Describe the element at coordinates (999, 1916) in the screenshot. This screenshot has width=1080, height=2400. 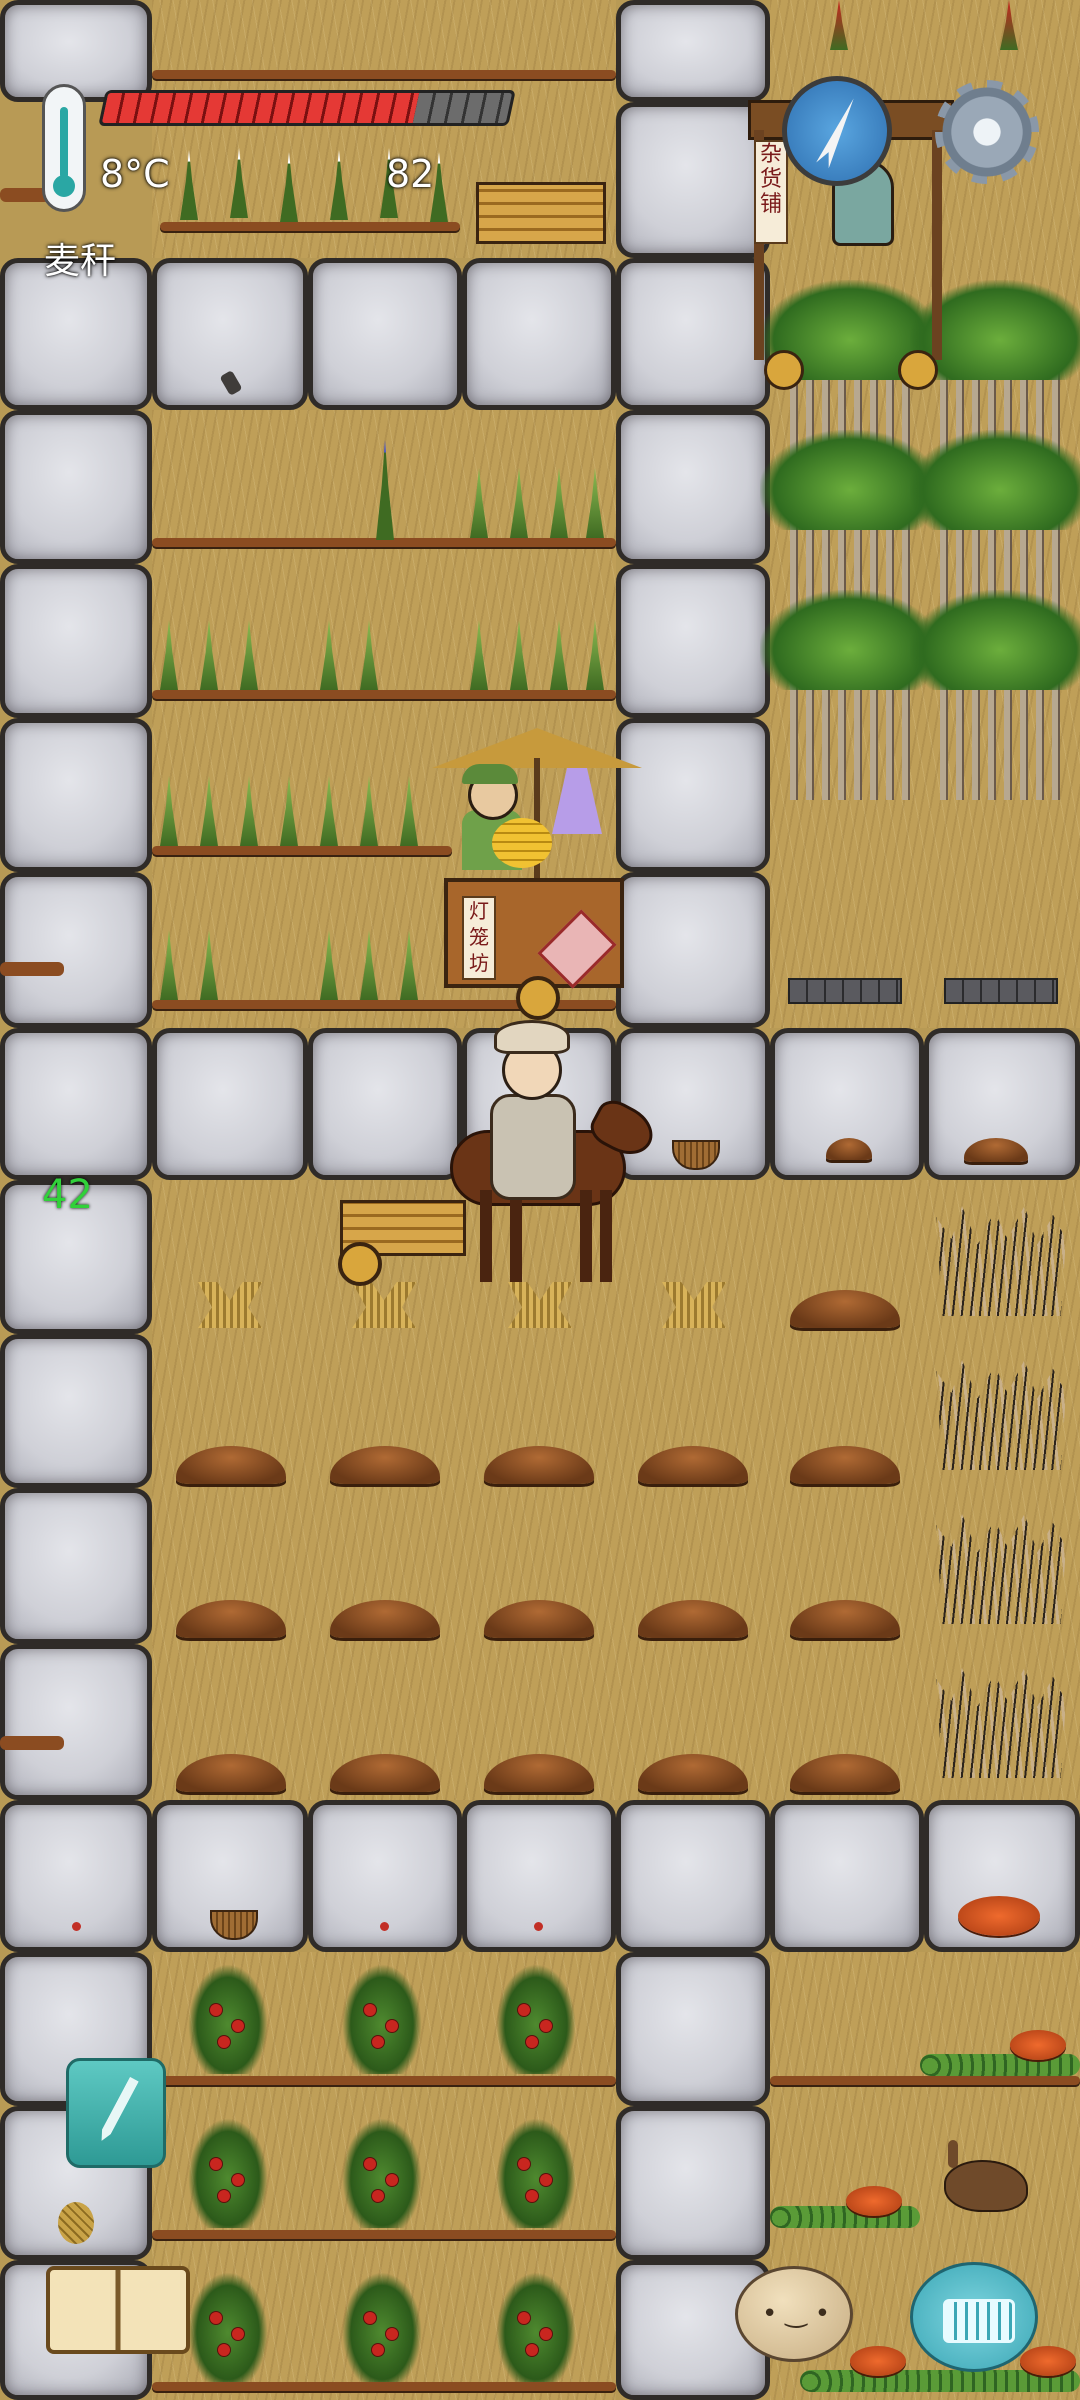
I see `pumpkin-pile` at that location.